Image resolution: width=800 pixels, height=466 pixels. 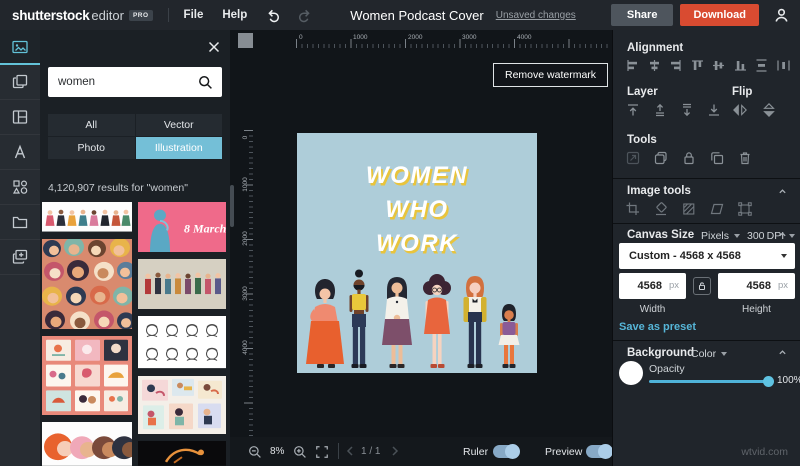 What do you see at coordinates (178, 125) in the screenshot?
I see `filter-vector: Vector` at bounding box center [178, 125].